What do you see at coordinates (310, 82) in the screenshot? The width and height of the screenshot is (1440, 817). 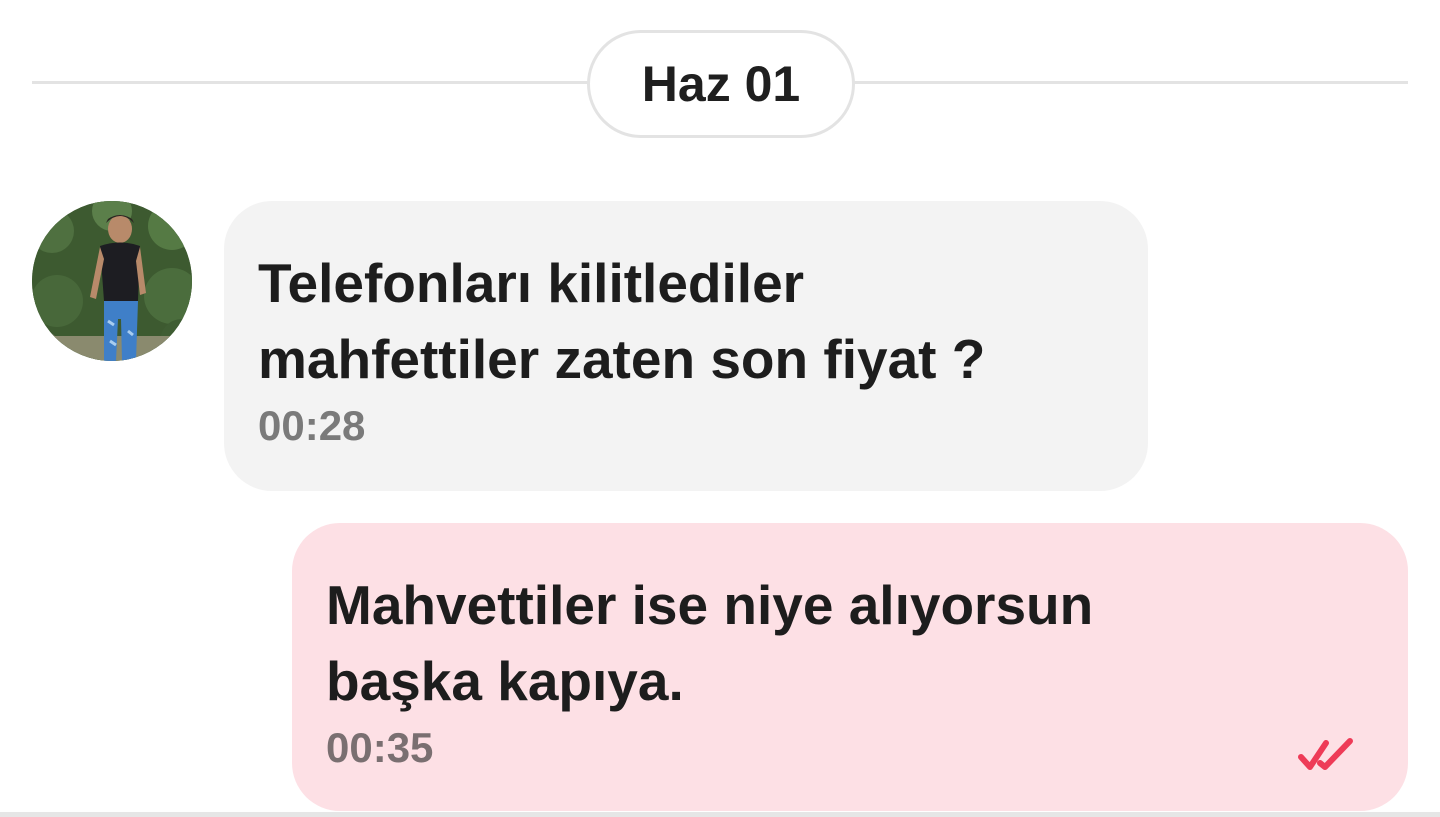 I see `separator-line-left` at bounding box center [310, 82].